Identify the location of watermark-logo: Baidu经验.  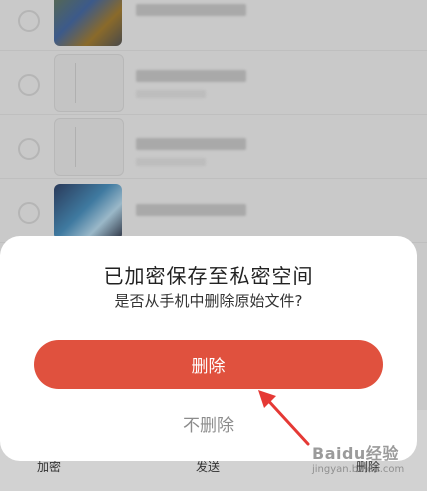
(355, 453).